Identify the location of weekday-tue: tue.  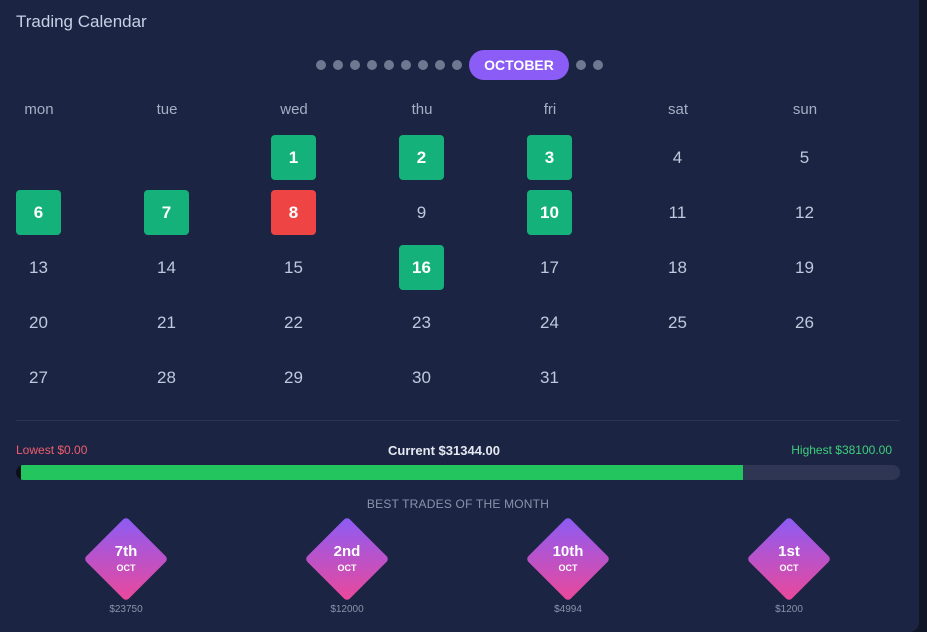
(167, 109).